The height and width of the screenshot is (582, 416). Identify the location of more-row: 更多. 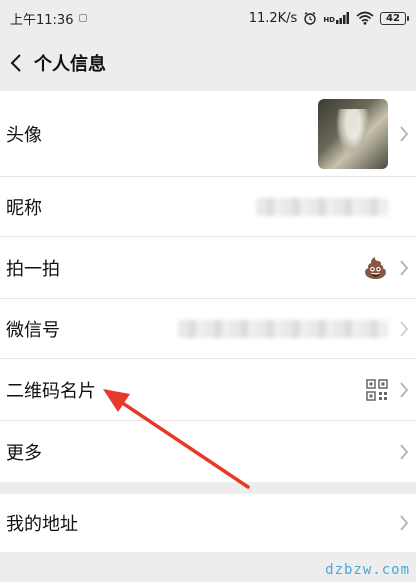
(208, 452).